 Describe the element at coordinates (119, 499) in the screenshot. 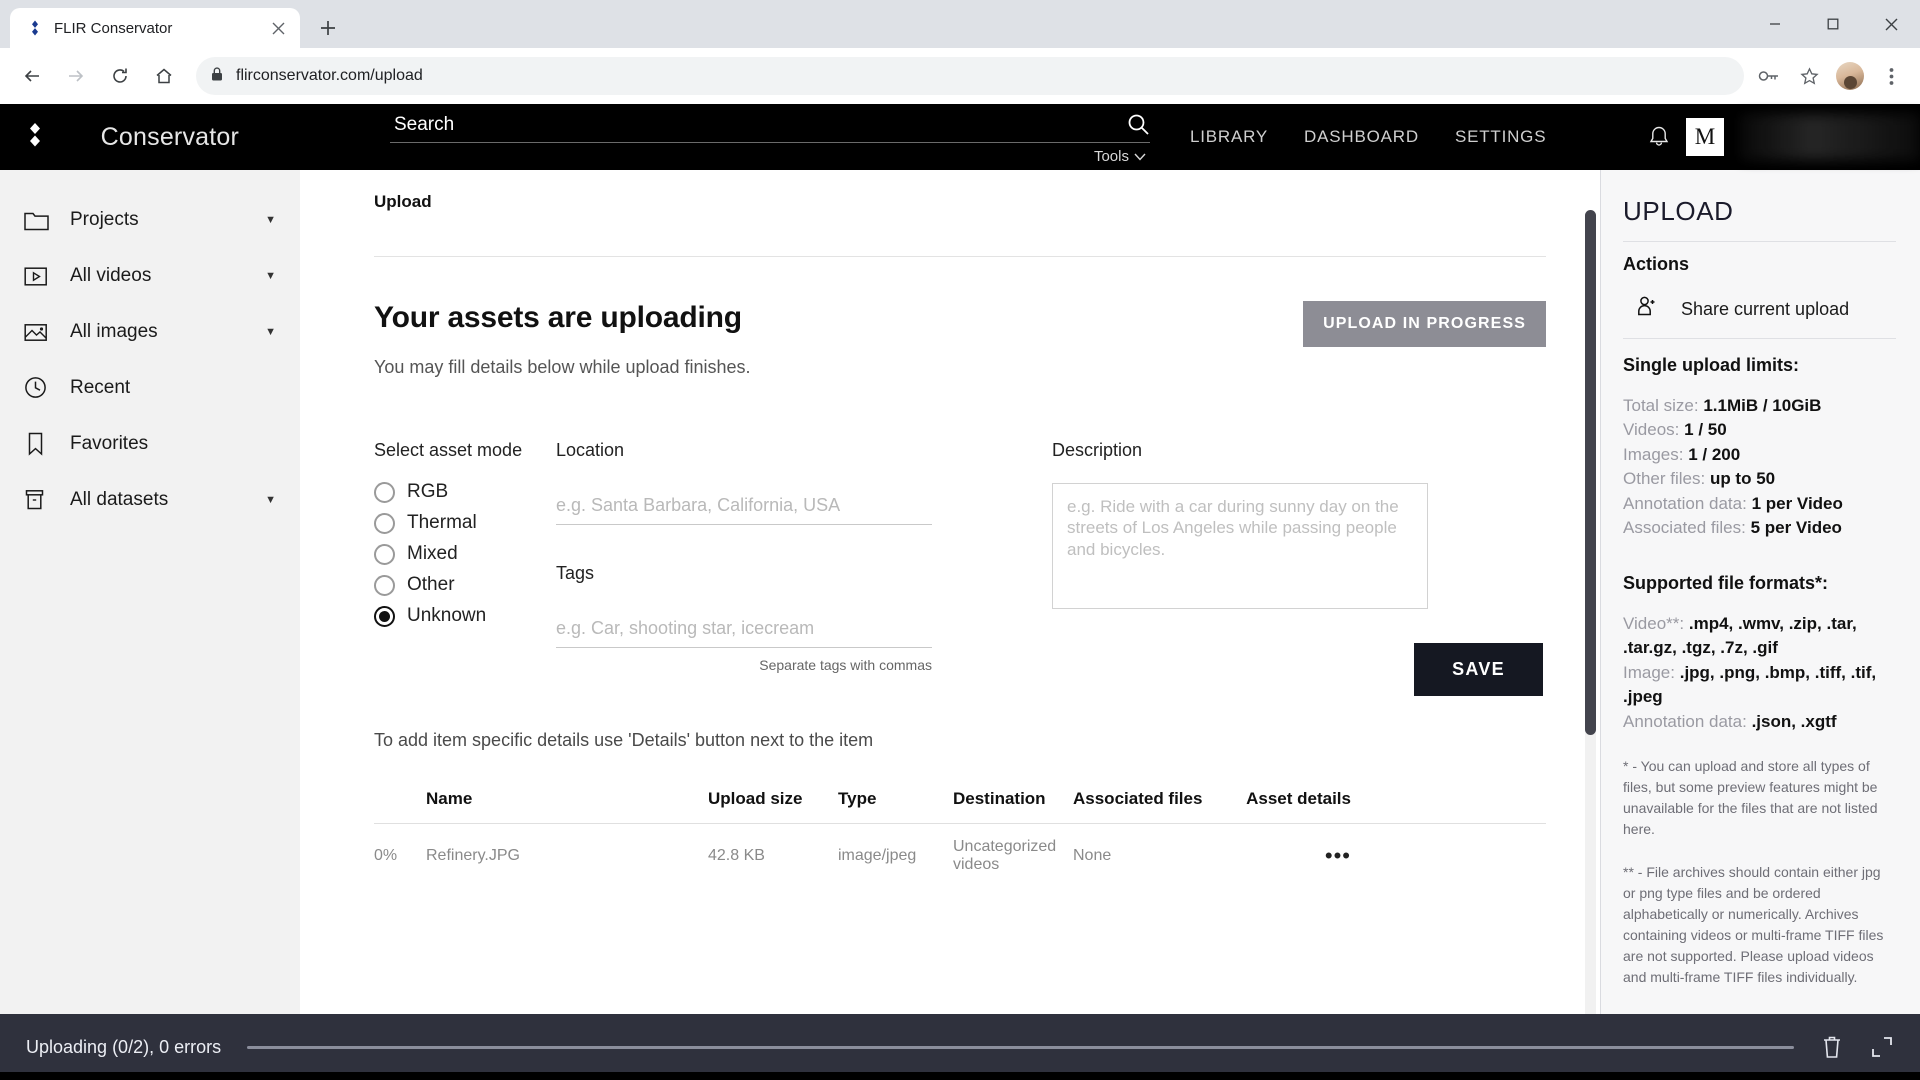

I see `sidebar-item-label: All datasets` at that location.